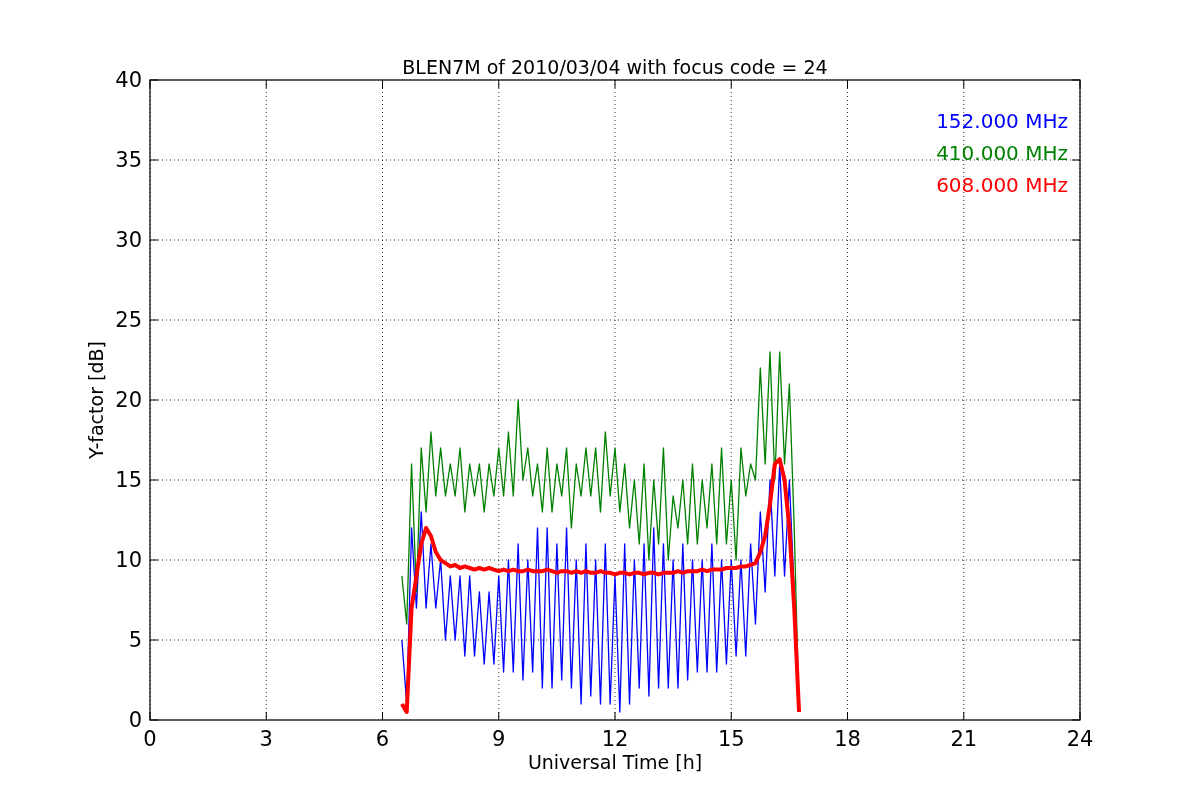 Image resolution: width=1200 pixels, height=800 pixels. Describe the element at coordinates (128, 160) in the screenshot. I see `tick-label: 35` at that location.